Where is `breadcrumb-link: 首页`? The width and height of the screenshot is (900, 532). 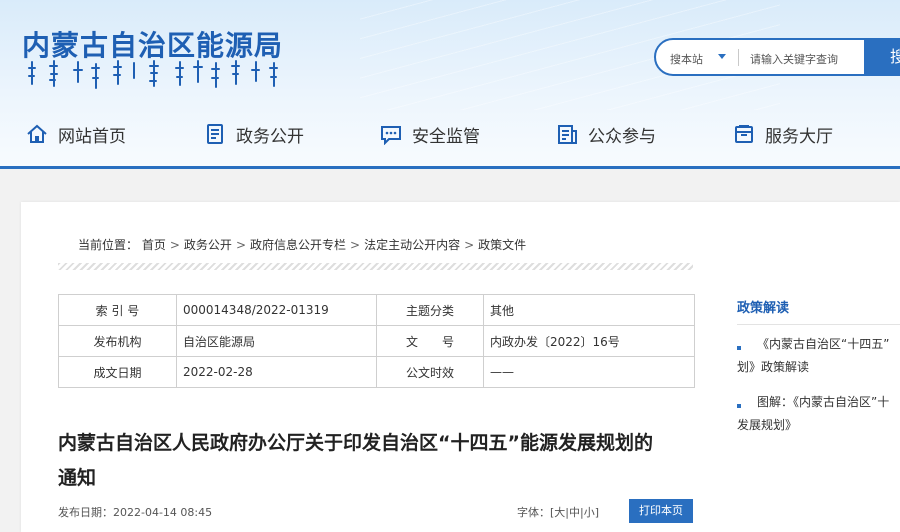 breadcrumb-link: 首页 is located at coordinates (154, 245).